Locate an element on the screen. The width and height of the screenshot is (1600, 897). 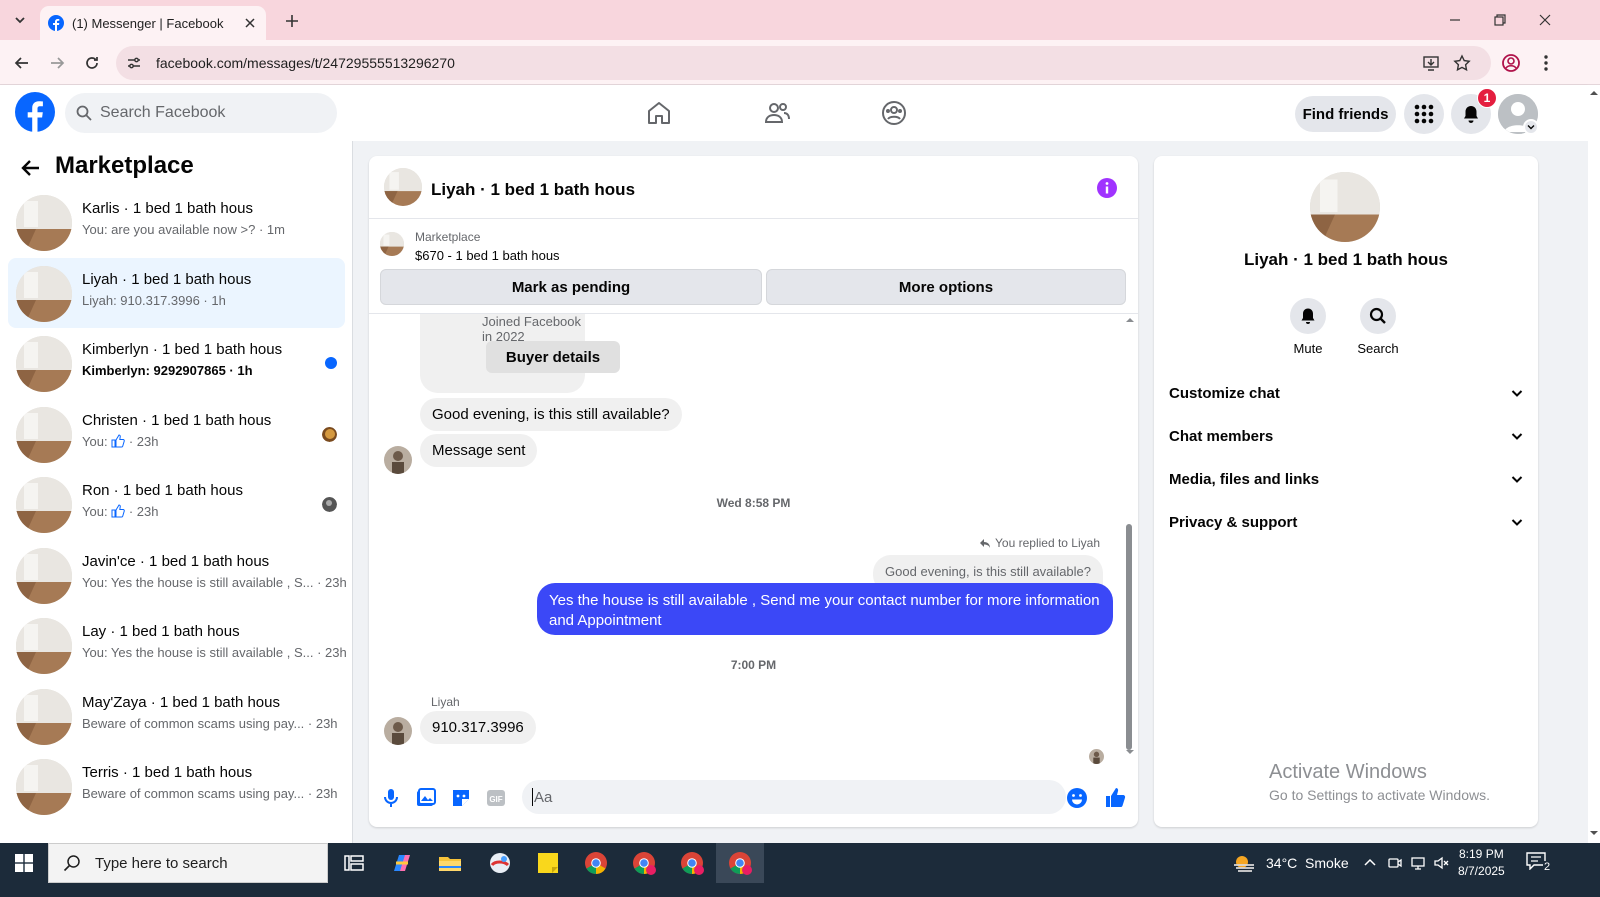
browser-menu-icon is located at coordinates (1546, 63).